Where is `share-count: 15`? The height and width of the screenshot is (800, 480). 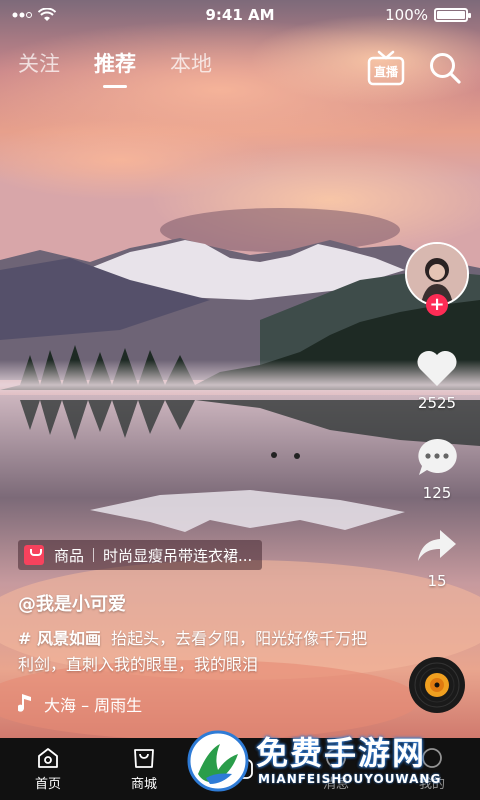 share-count: 15 is located at coordinates (437, 581).